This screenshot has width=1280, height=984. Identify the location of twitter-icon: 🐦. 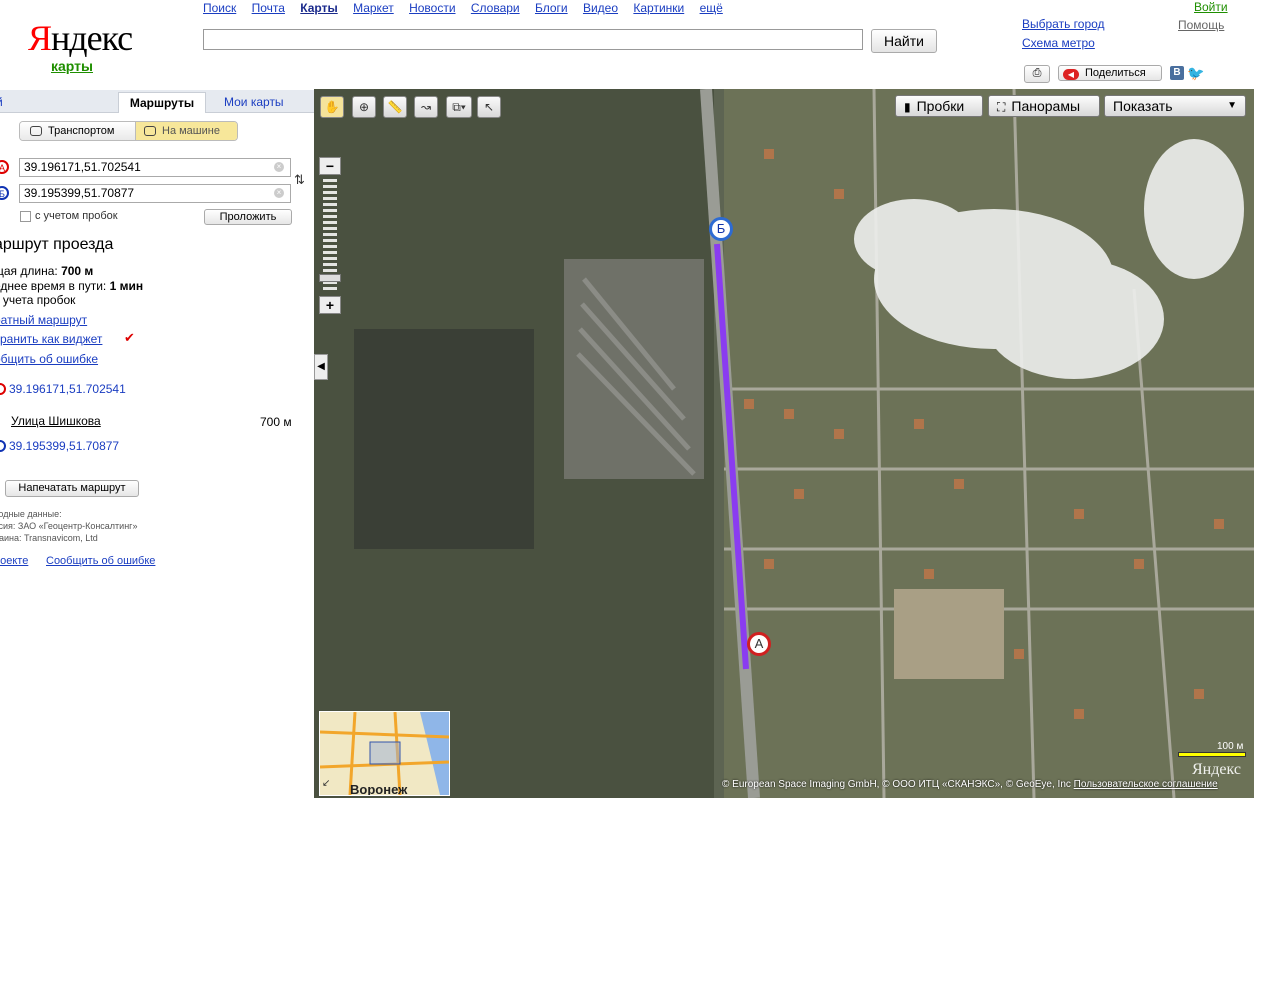
(1196, 73).